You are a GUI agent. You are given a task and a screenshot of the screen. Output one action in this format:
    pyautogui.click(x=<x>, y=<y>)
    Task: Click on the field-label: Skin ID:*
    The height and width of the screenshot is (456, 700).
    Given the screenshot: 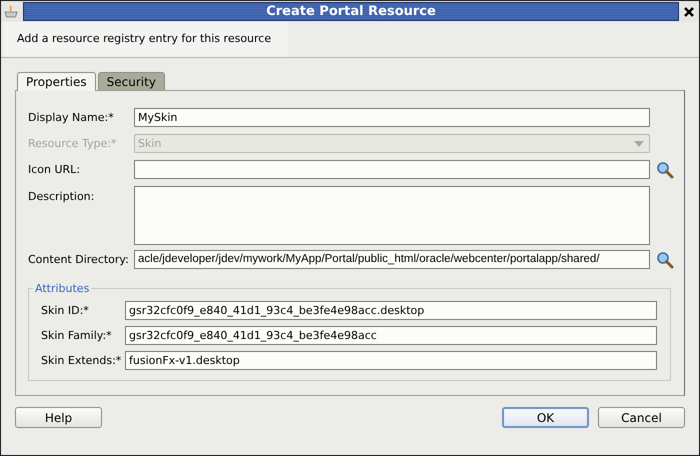 What is the action you would take?
    pyautogui.click(x=65, y=310)
    